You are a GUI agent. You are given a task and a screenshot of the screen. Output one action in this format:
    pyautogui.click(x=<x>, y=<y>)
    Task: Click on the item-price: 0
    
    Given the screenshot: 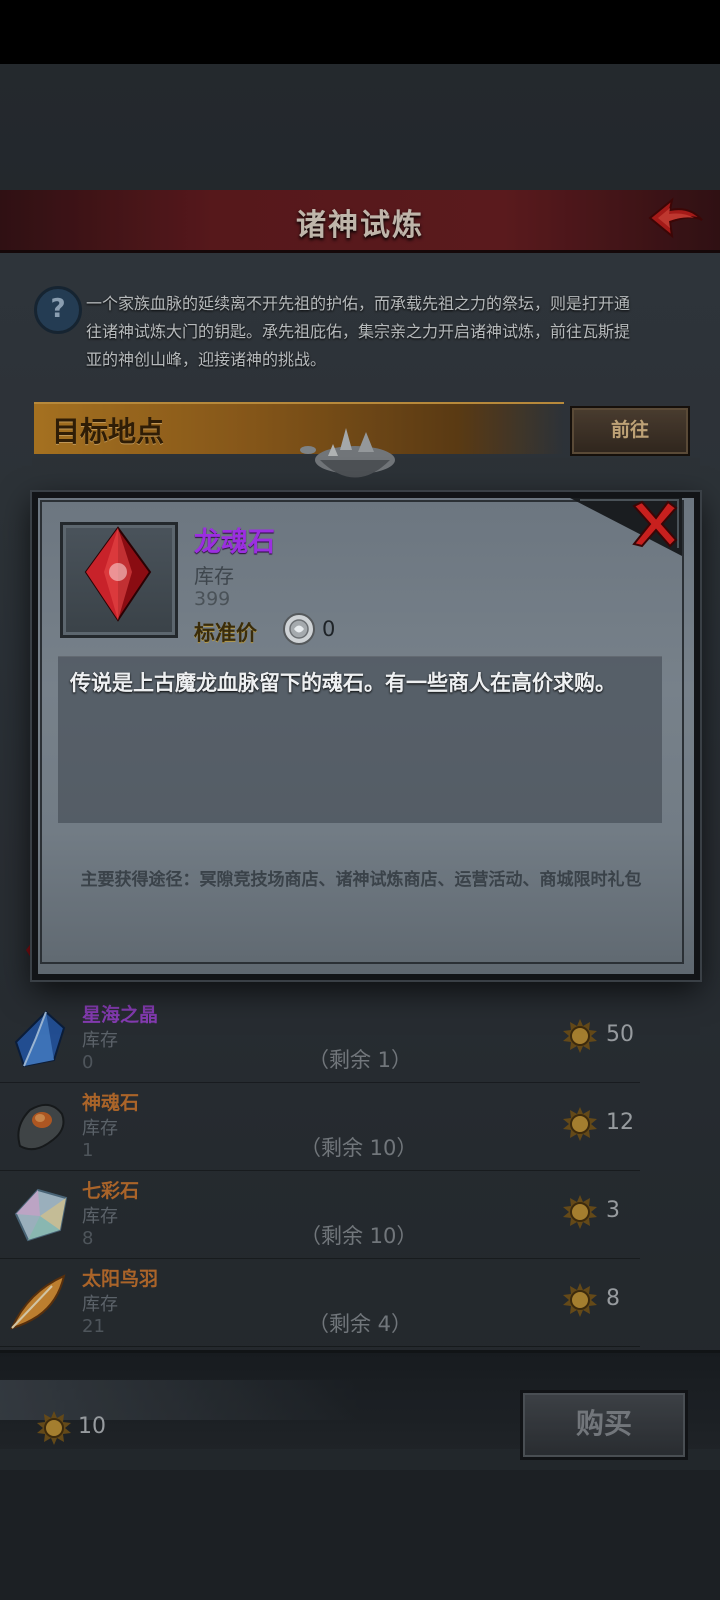 What is the action you would take?
    pyautogui.click(x=329, y=629)
    